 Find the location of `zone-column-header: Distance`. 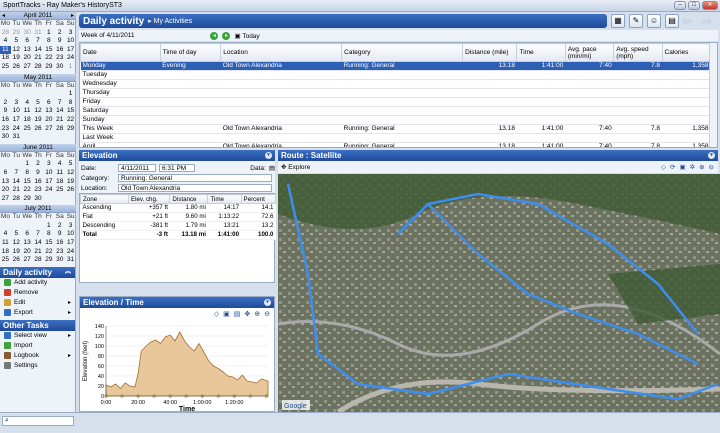

zone-column-header: Distance is located at coordinates (189, 199).